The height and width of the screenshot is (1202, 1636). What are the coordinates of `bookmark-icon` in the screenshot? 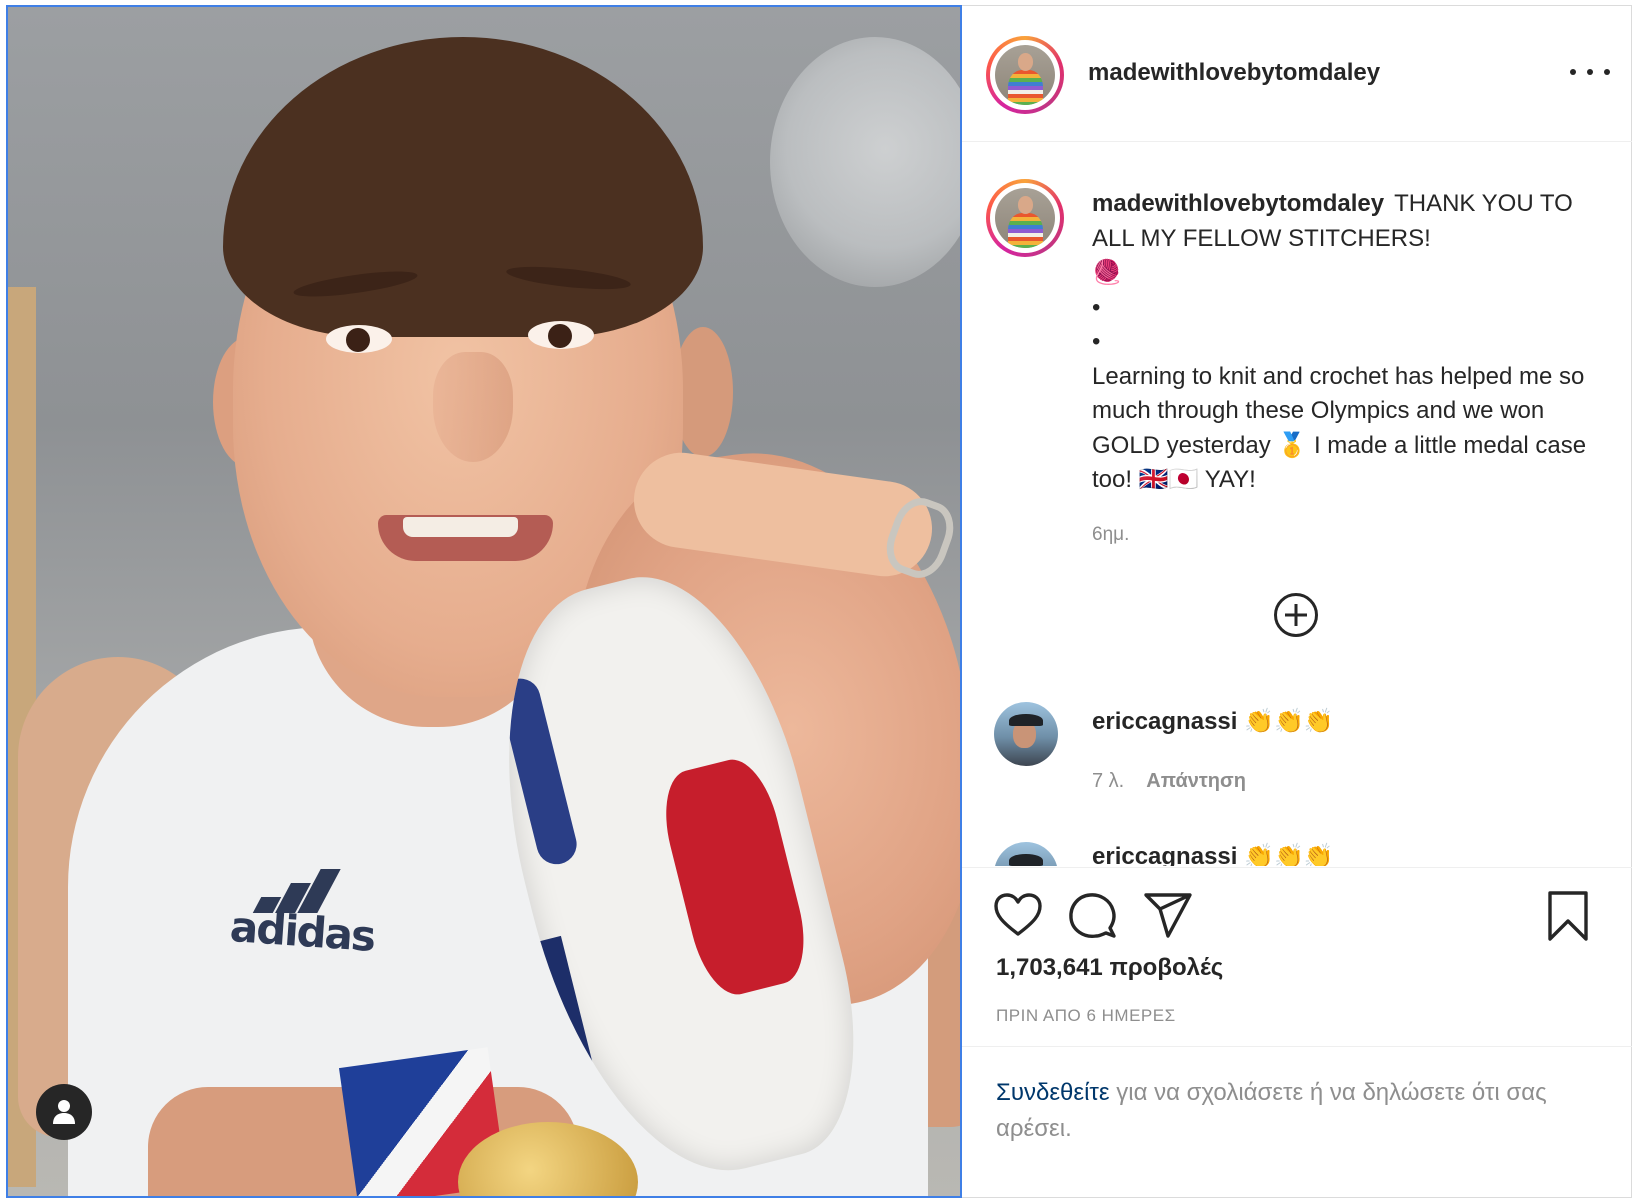 It's located at (1568, 916).